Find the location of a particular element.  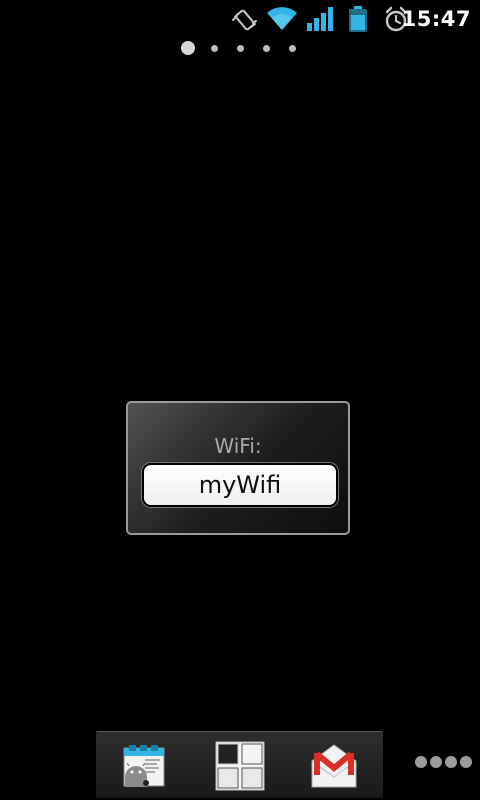

app-drawer-icon is located at coordinates (240, 766).